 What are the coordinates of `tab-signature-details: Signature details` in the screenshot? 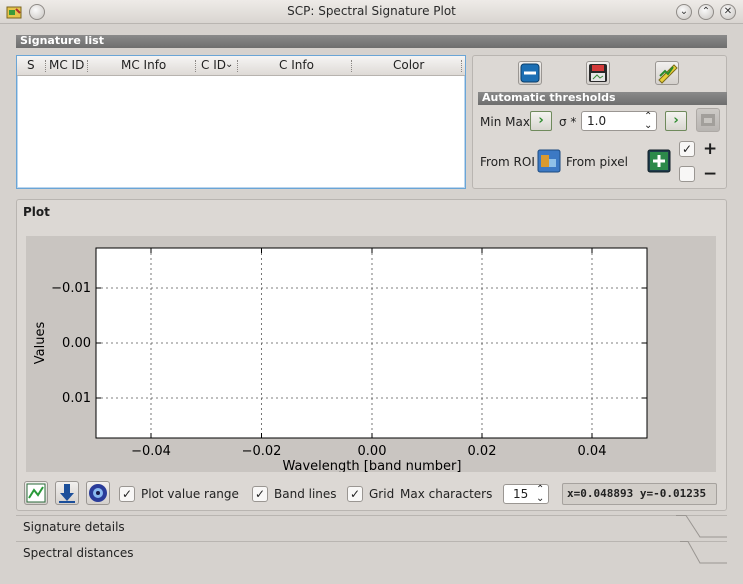 It's located at (371, 527).